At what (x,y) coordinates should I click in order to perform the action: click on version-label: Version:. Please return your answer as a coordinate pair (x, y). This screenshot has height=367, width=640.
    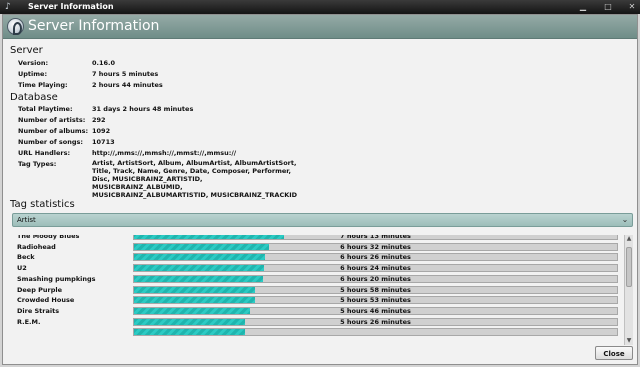
    Looking at the image, I should click on (33, 63).